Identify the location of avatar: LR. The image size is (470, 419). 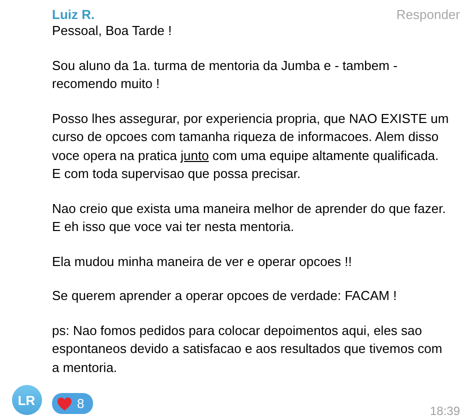
(27, 400).